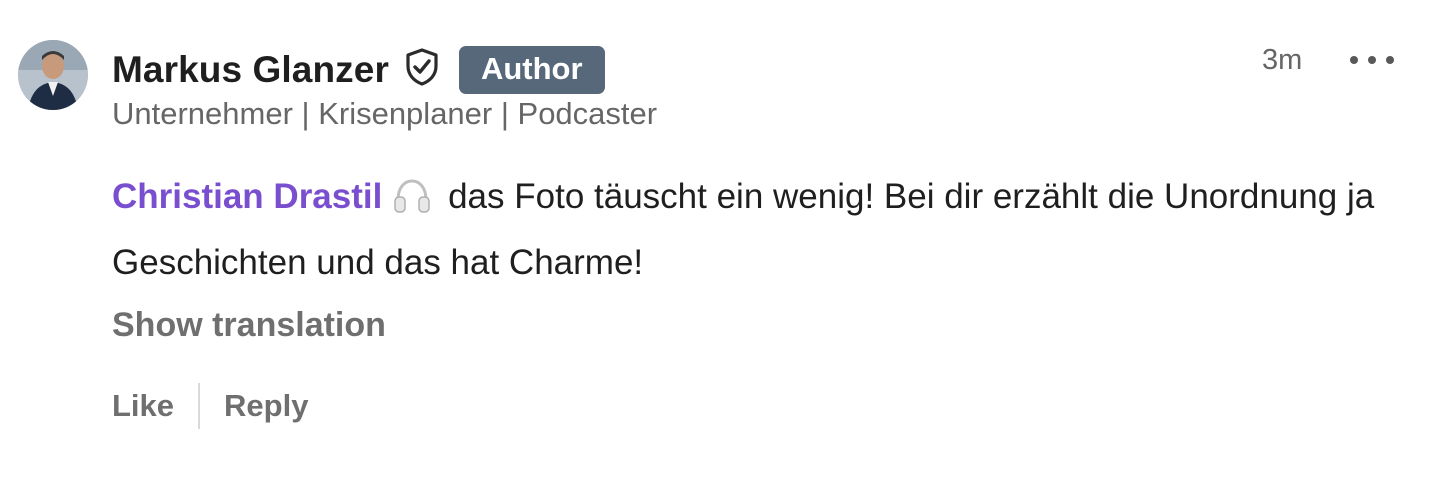  What do you see at coordinates (1372, 60) in the screenshot?
I see `more-options-button` at bounding box center [1372, 60].